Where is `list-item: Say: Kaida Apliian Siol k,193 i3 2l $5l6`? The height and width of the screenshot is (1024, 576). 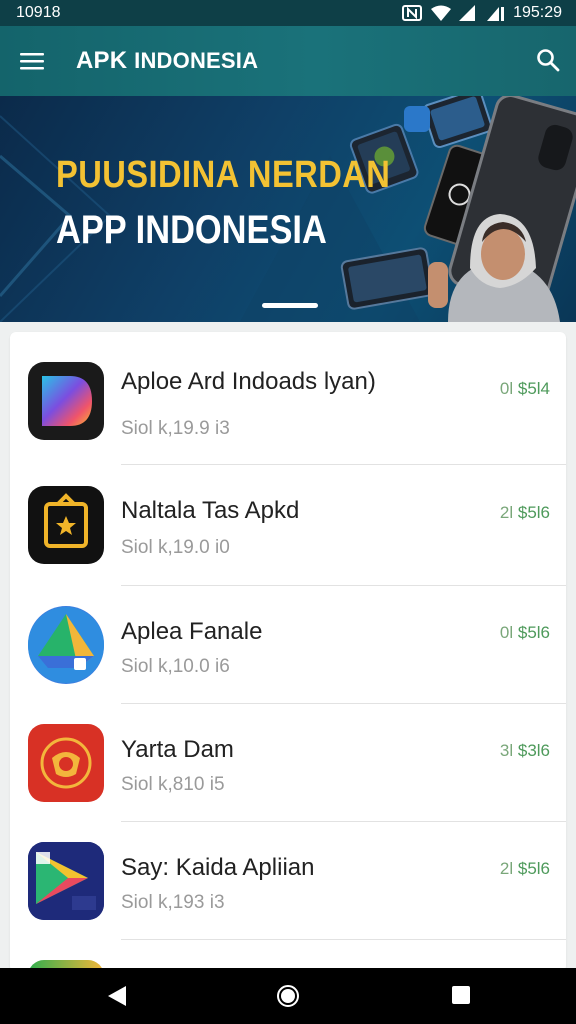
list-item: Say: Kaida Apliian Siol k,193 i3 2l $5l6 is located at coordinates (288, 881).